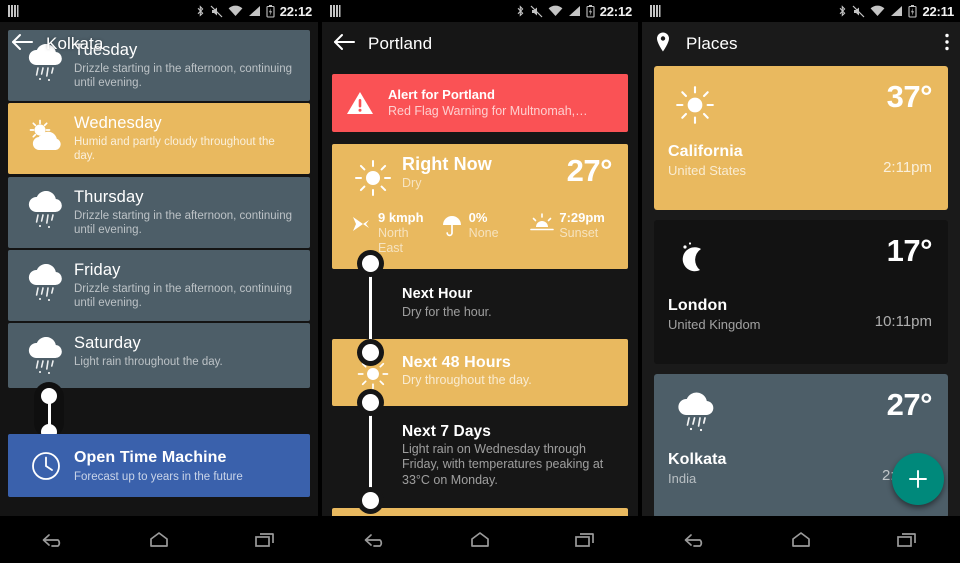 The width and height of the screenshot is (960, 563). I want to click on right-now-condition: Dry, so click(412, 183).